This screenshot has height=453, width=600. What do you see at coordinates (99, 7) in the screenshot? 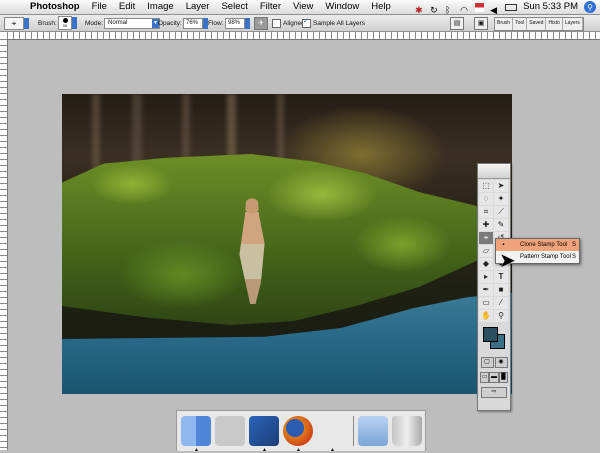
I see `menu-file: File` at bounding box center [99, 7].